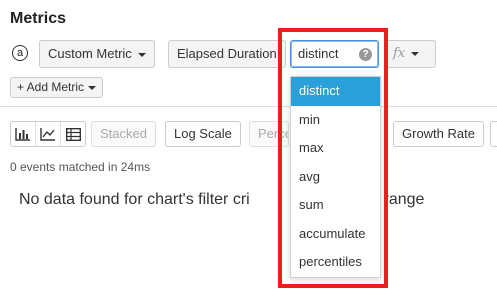 The height and width of the screenshot is (300, 497). What do you see at coordinates (335, 262) in the screenshot?
I see `option-percentiles: percentiles` at bounding box center [335, 262].